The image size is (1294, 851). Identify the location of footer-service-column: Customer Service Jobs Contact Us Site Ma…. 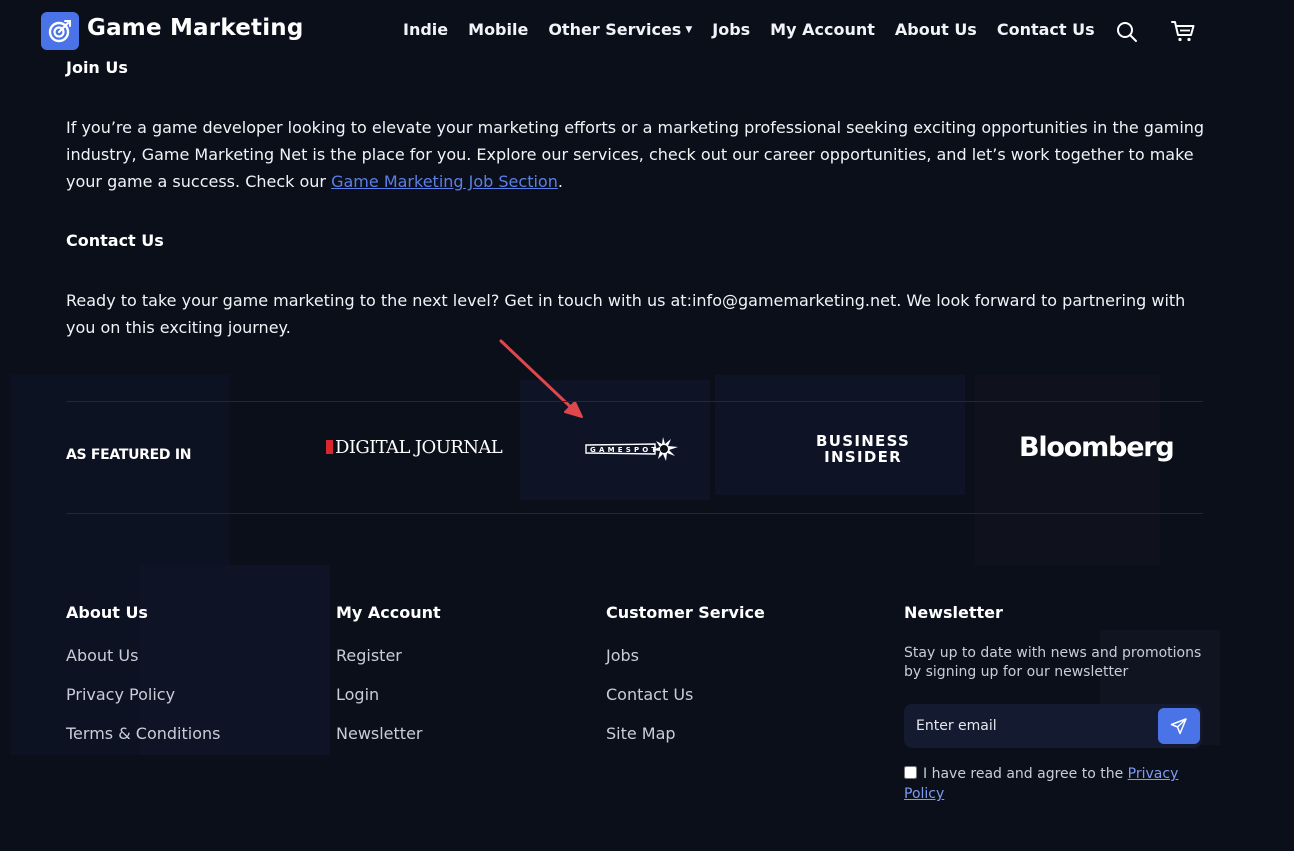
(685, 683).